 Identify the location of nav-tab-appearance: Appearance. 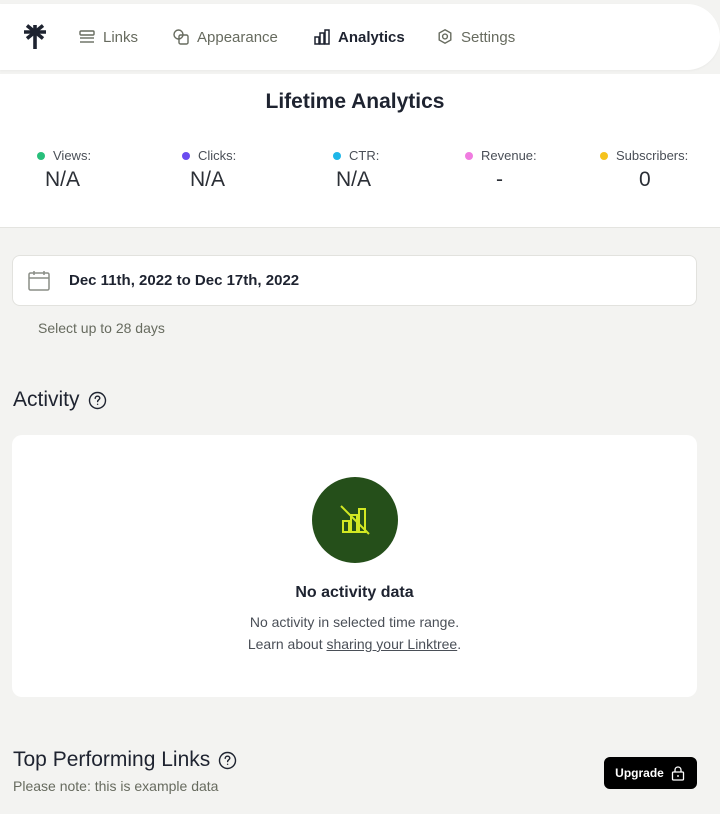
(225, 37).